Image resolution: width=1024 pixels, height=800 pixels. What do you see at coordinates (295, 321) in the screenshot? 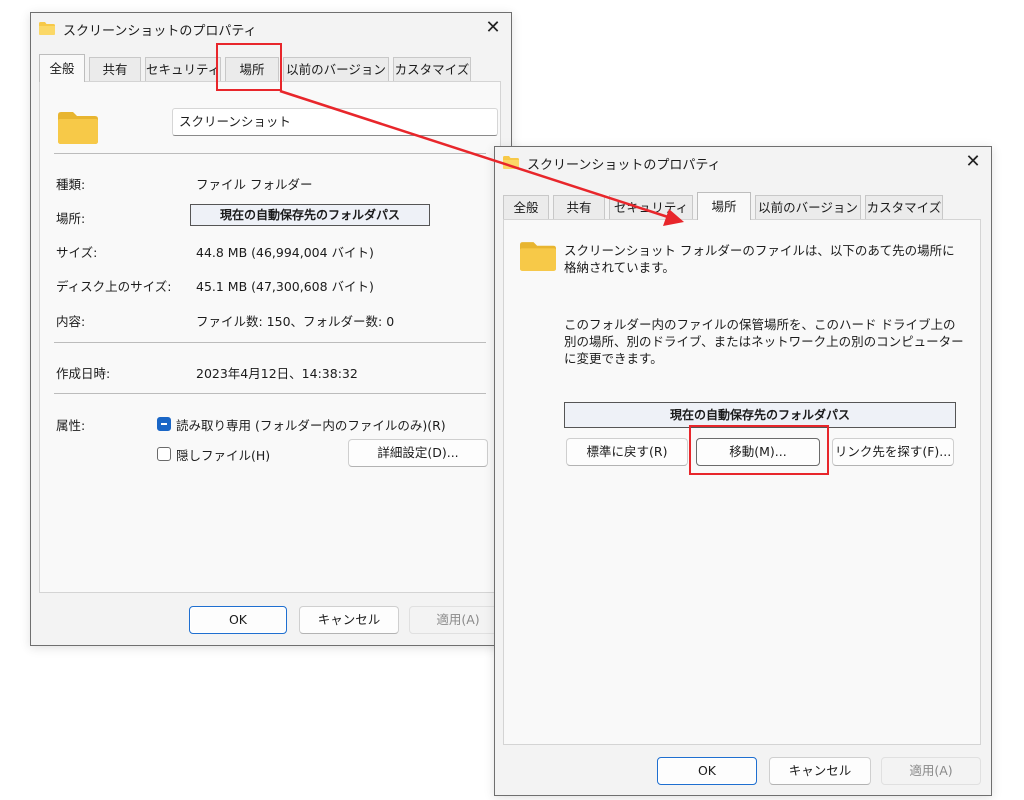
I see `contents-value: ファイル数: 150、フォルダー数: 0` at bounding box center [295, 321].